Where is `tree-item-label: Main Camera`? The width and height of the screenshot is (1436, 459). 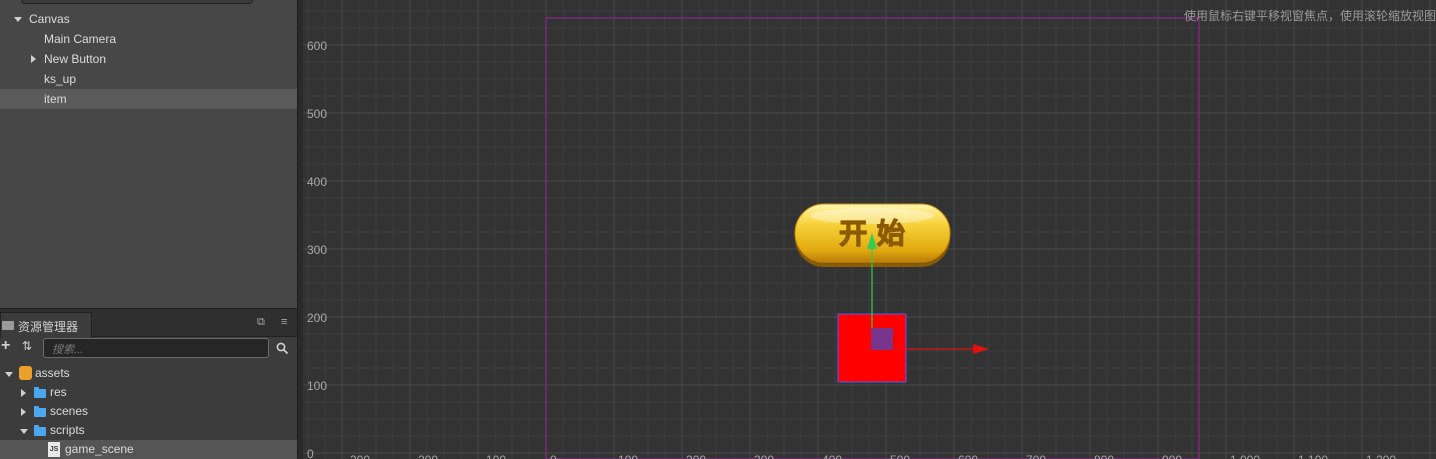 tree-item-label: Main Camera is located at coordinates (80, 39).